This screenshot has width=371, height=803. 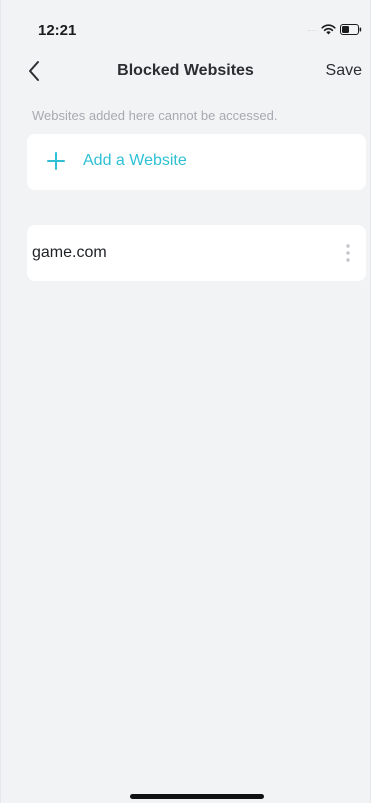 What do you see at coordinates (155, 115) in the screenshot?
I see `hint-text: Websites added here cannot be accessed.` at bounding box center [155, 115].